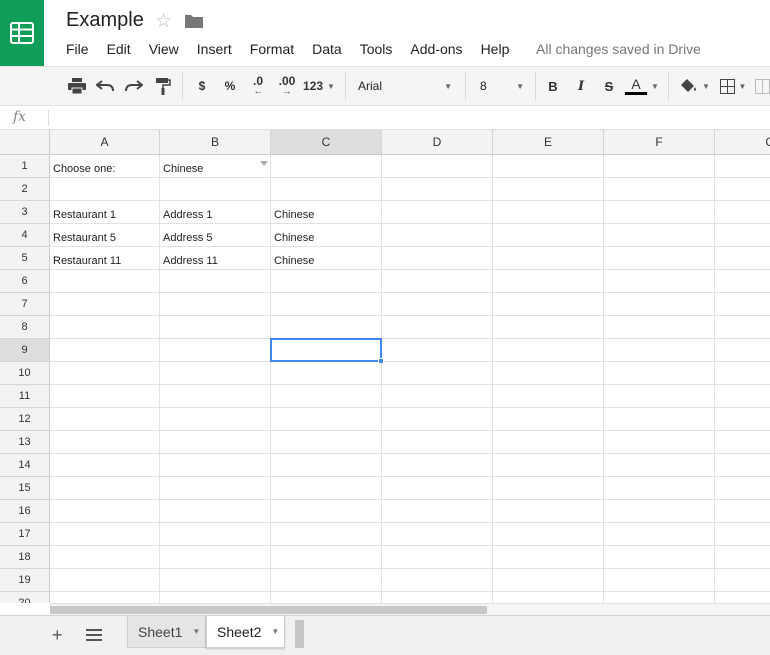 This screenshot has height=655, width=770. Describe the element at coordinates (742, 189) in the screenshot. I see `cell-g2` at that location.